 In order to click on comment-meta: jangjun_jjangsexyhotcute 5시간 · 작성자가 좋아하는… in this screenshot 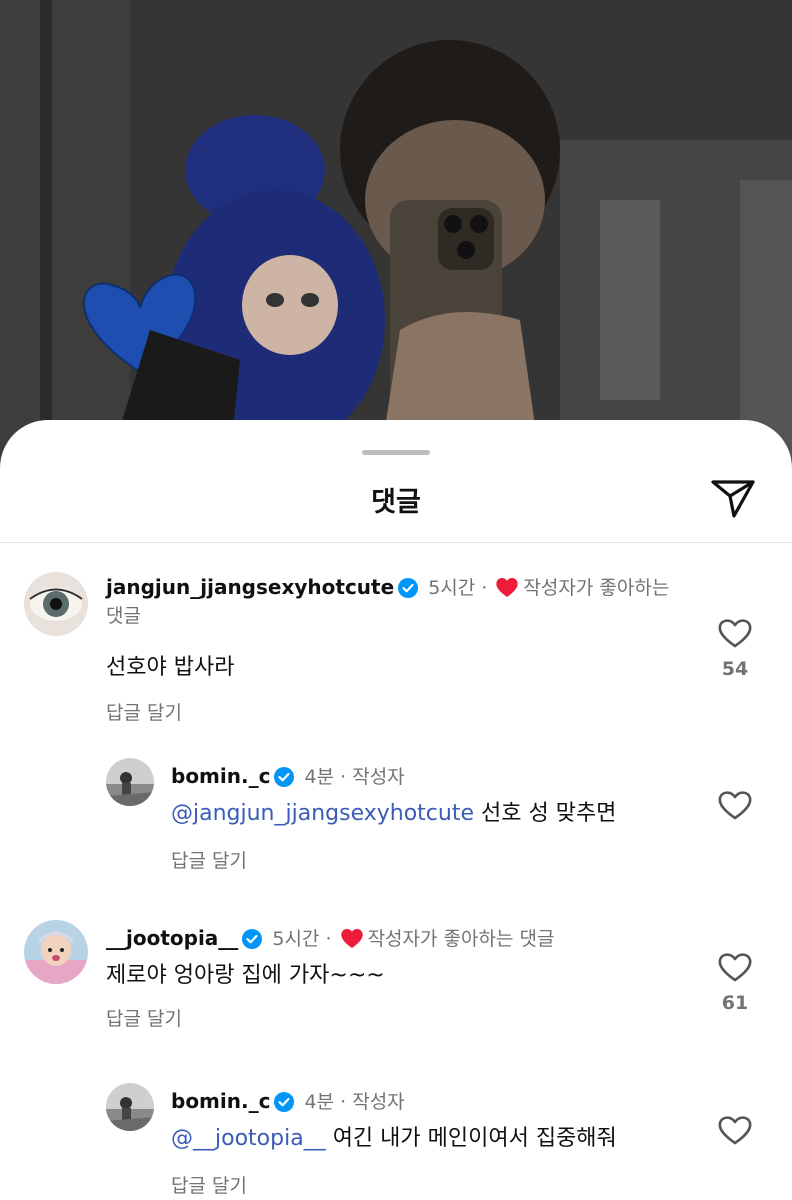, I will do `click(396, 601)`.